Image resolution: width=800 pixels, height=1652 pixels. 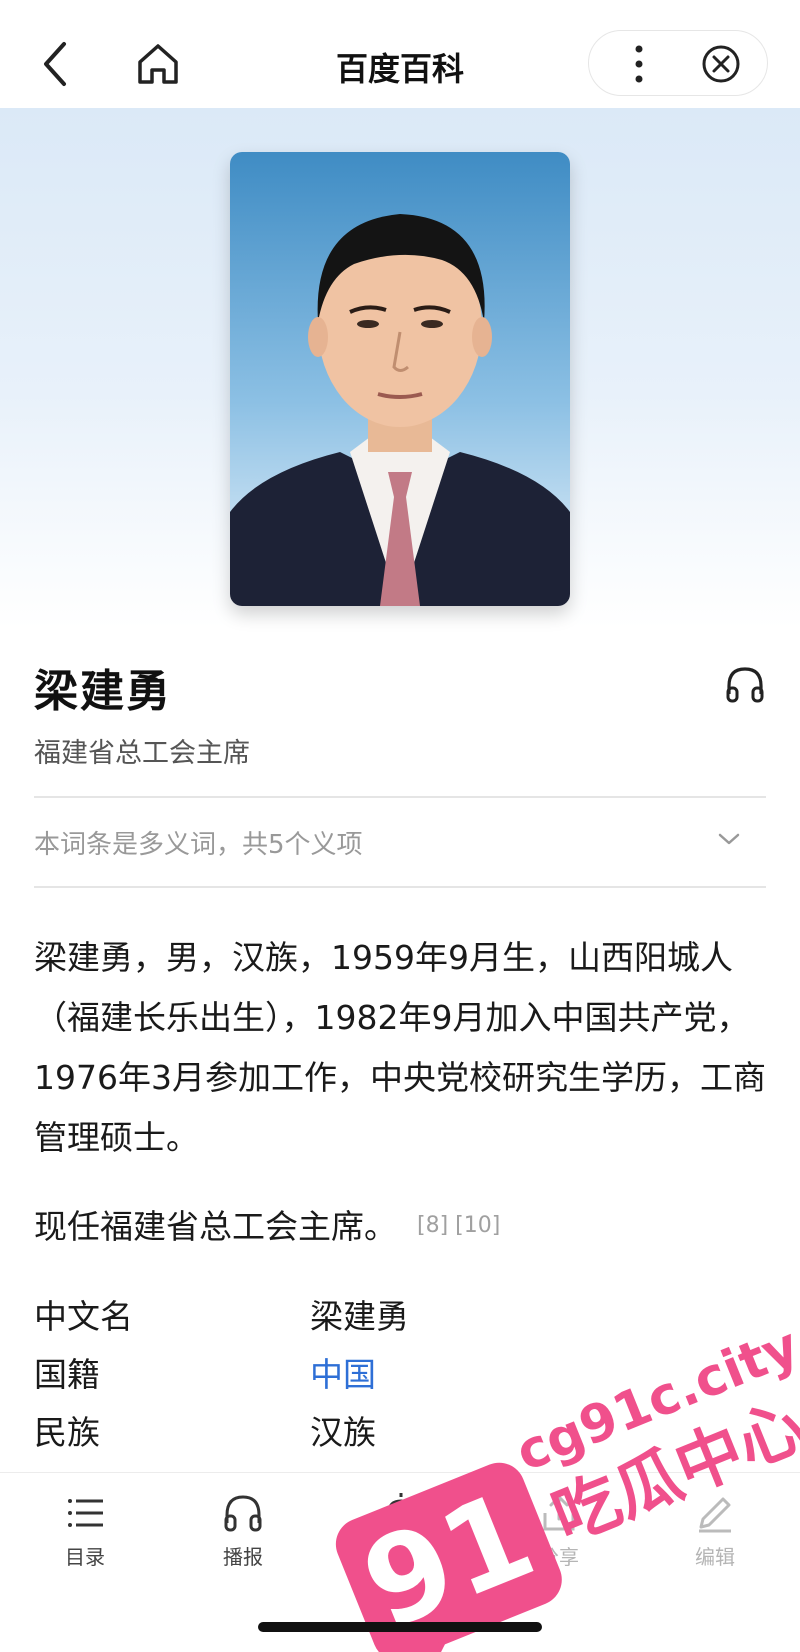 I want to click on edit-pencil-icon, so click(x=715, y=1515).